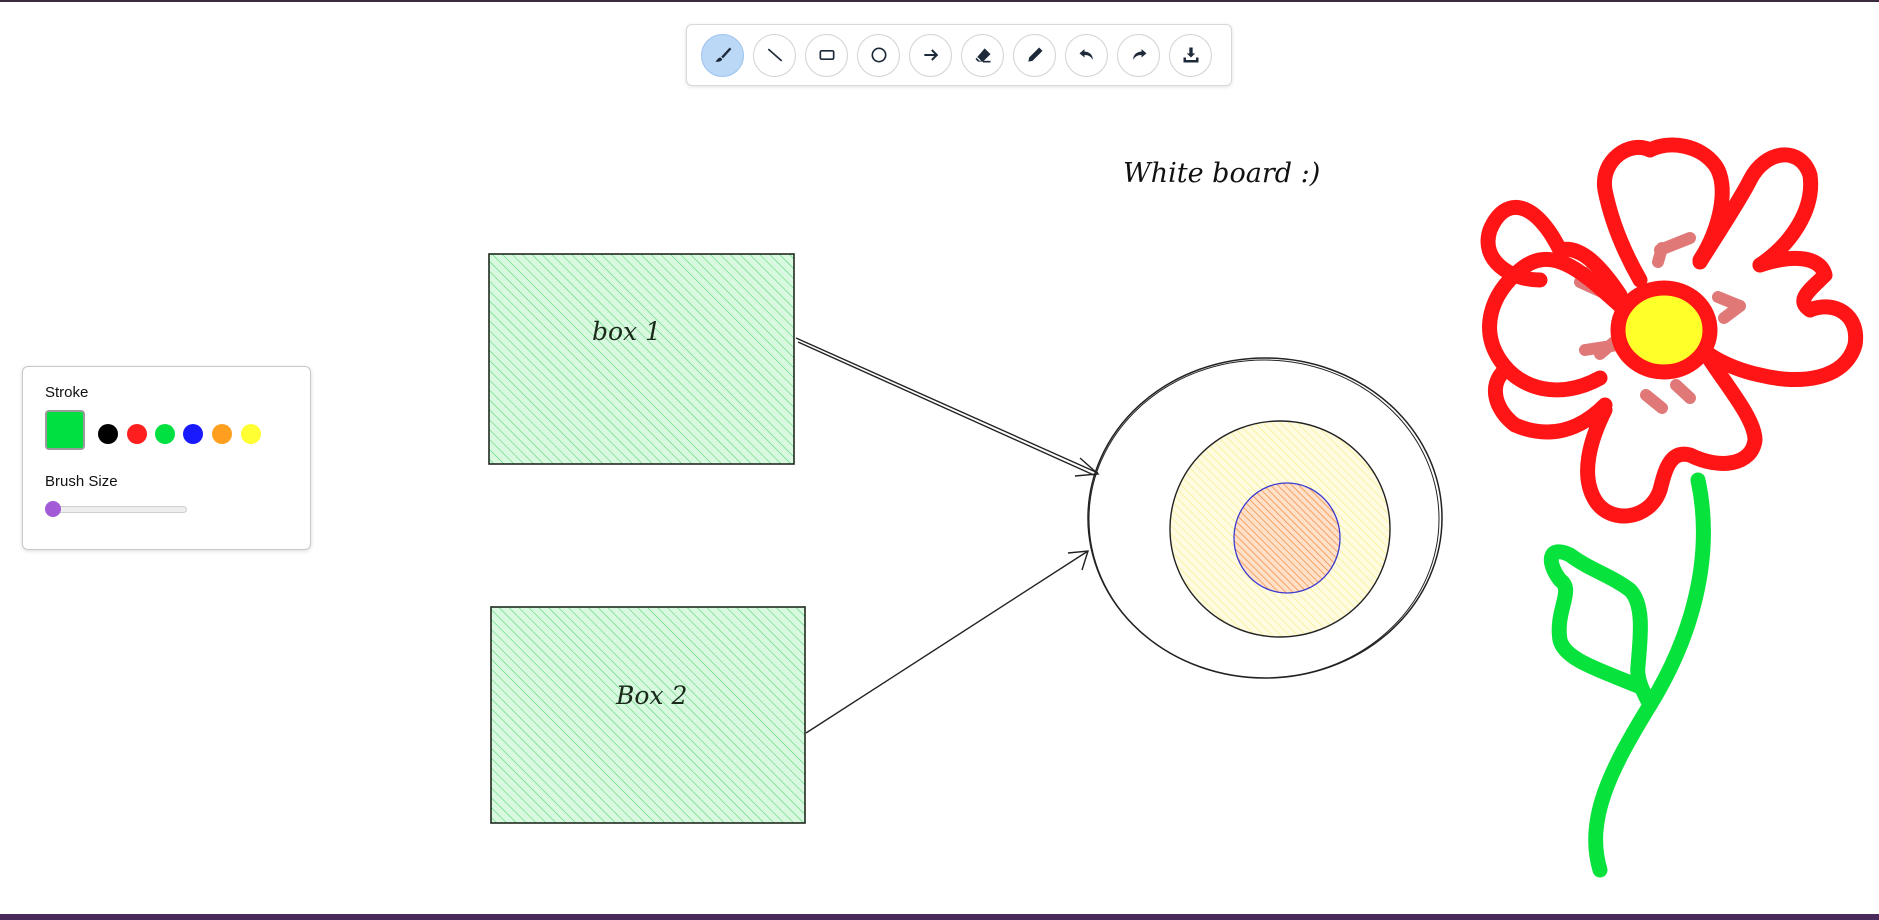  I want to click on rectangle-tool-button, so click(826, 55).